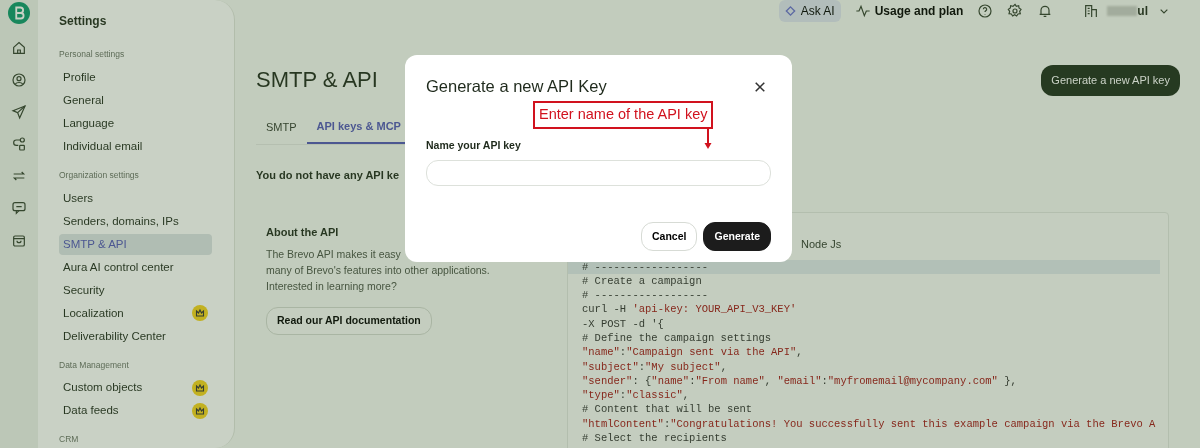 The height and width of the screenshot is (448, 1200). I want to click on sidebar-item: Language, so click(135, 123).